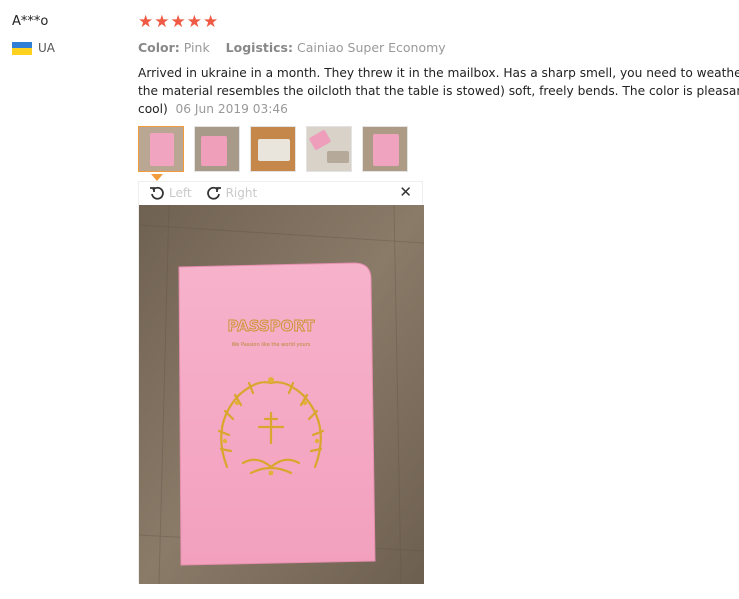  What do you see at coordinates (153, 109) in the screenshot?
I see `review-text-line: cool)` at bounding box center [153, 109].